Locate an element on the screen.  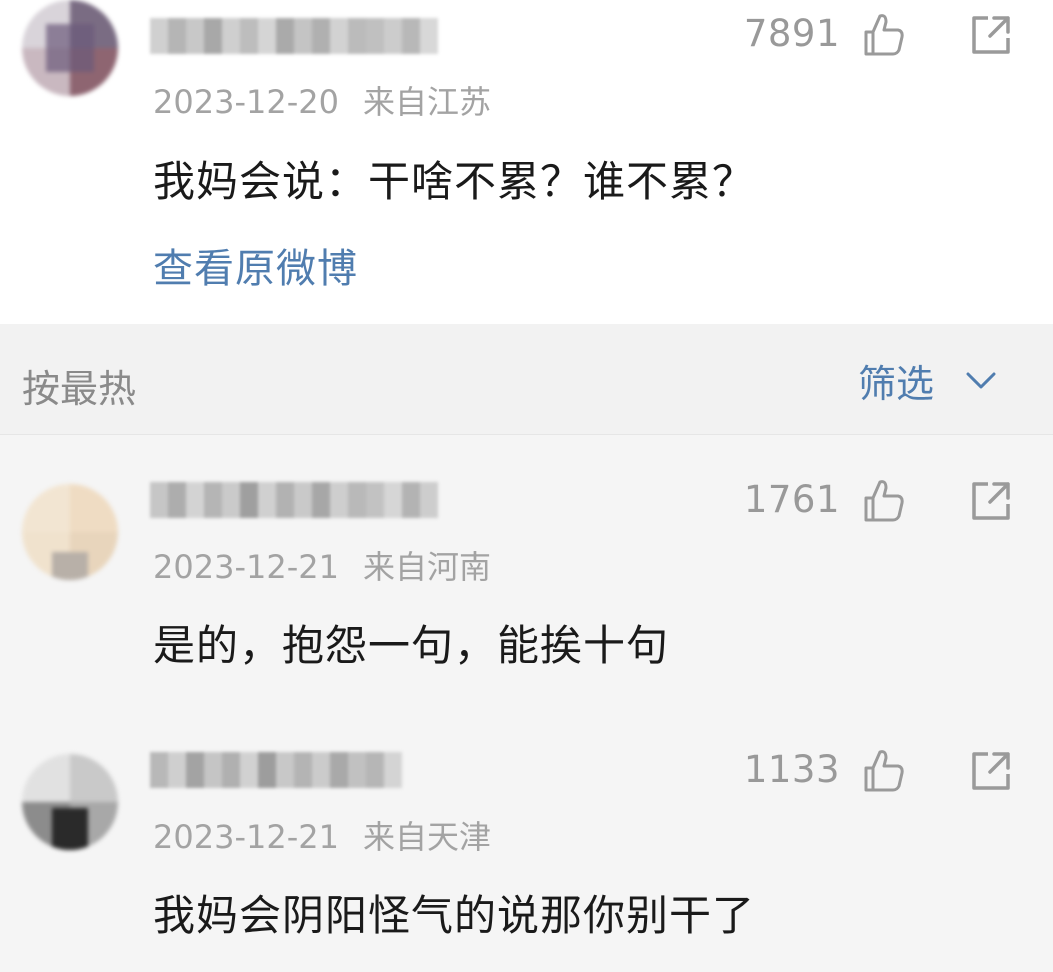
sort-label: 按最热 is located at coordinates (79, 385).